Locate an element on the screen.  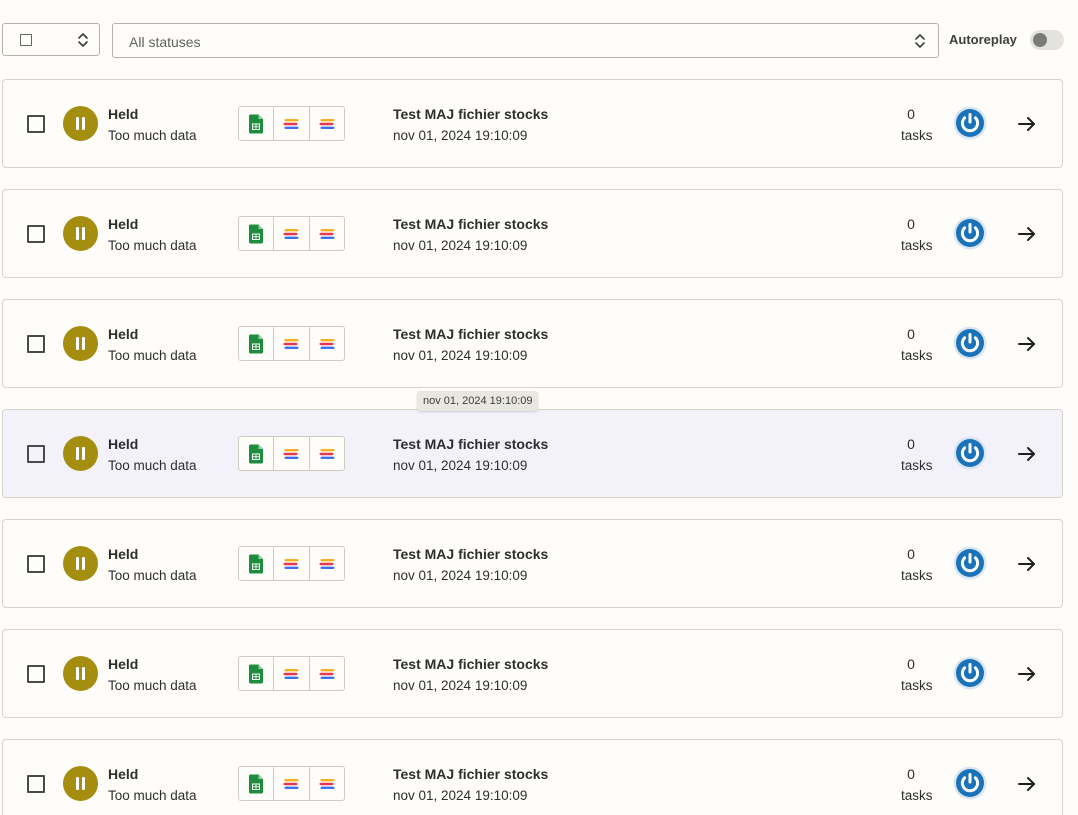
date-tooltip: nov 01, 2024 19:10:09 is located at coordinates (478, 401).